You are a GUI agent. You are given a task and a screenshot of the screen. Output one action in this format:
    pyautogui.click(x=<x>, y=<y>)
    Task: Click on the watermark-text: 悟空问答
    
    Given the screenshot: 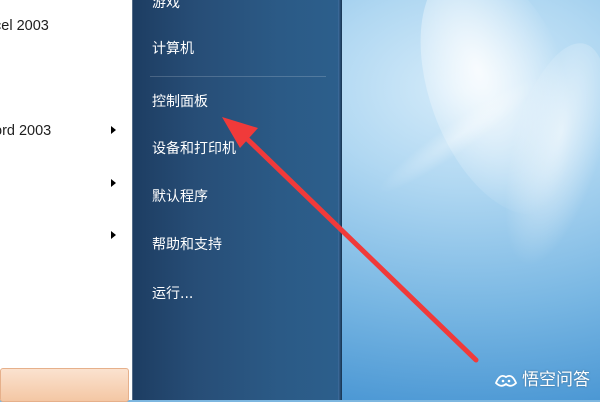 What is the action you would take?
    pyautogui.click(x=556, y=380)
    